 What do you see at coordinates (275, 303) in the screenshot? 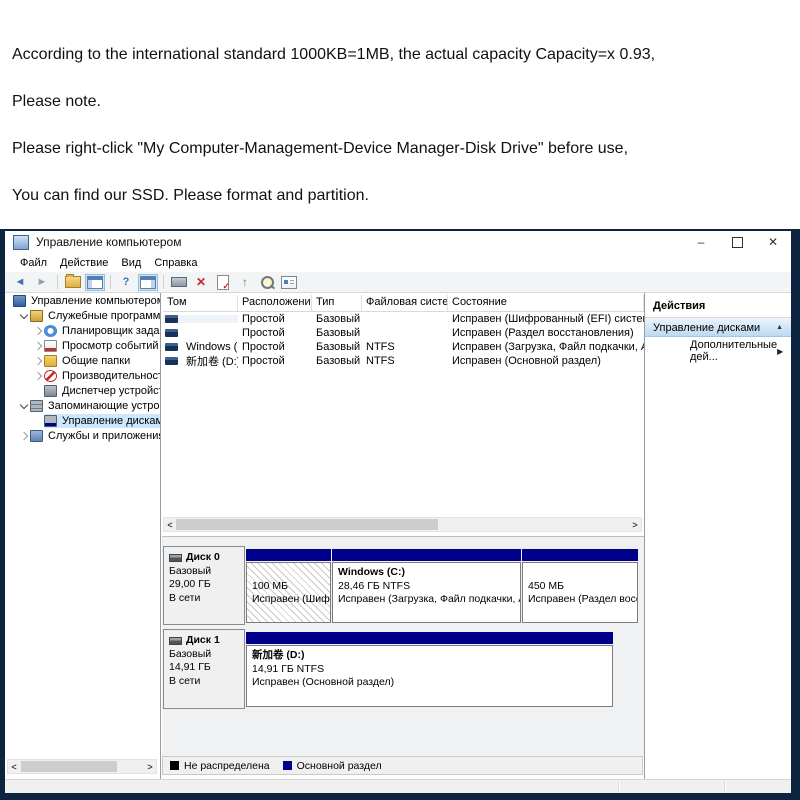
I see `column-header-1: Расположение` at bounding box center [275, 303].